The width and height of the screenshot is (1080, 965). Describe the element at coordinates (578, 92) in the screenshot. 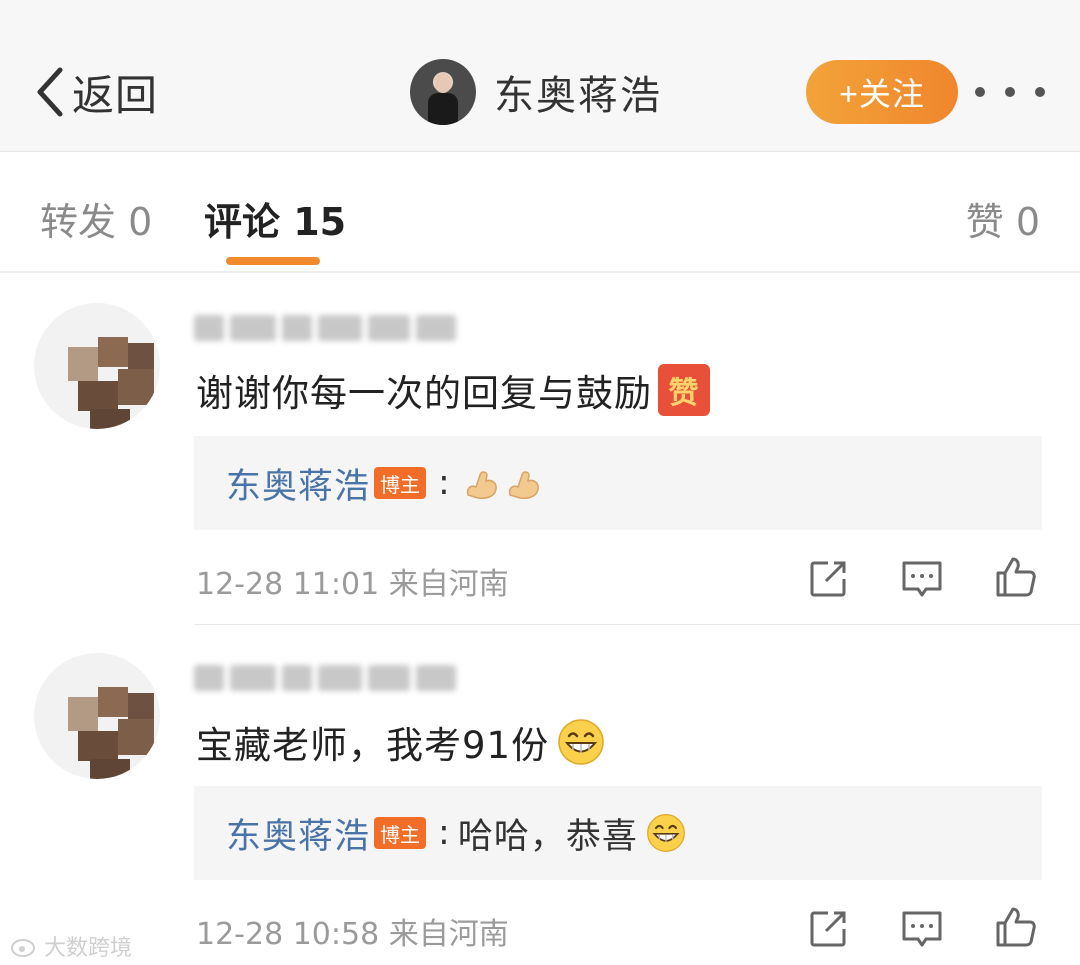

I see `user-name: 东奥蒋浩` at that location.